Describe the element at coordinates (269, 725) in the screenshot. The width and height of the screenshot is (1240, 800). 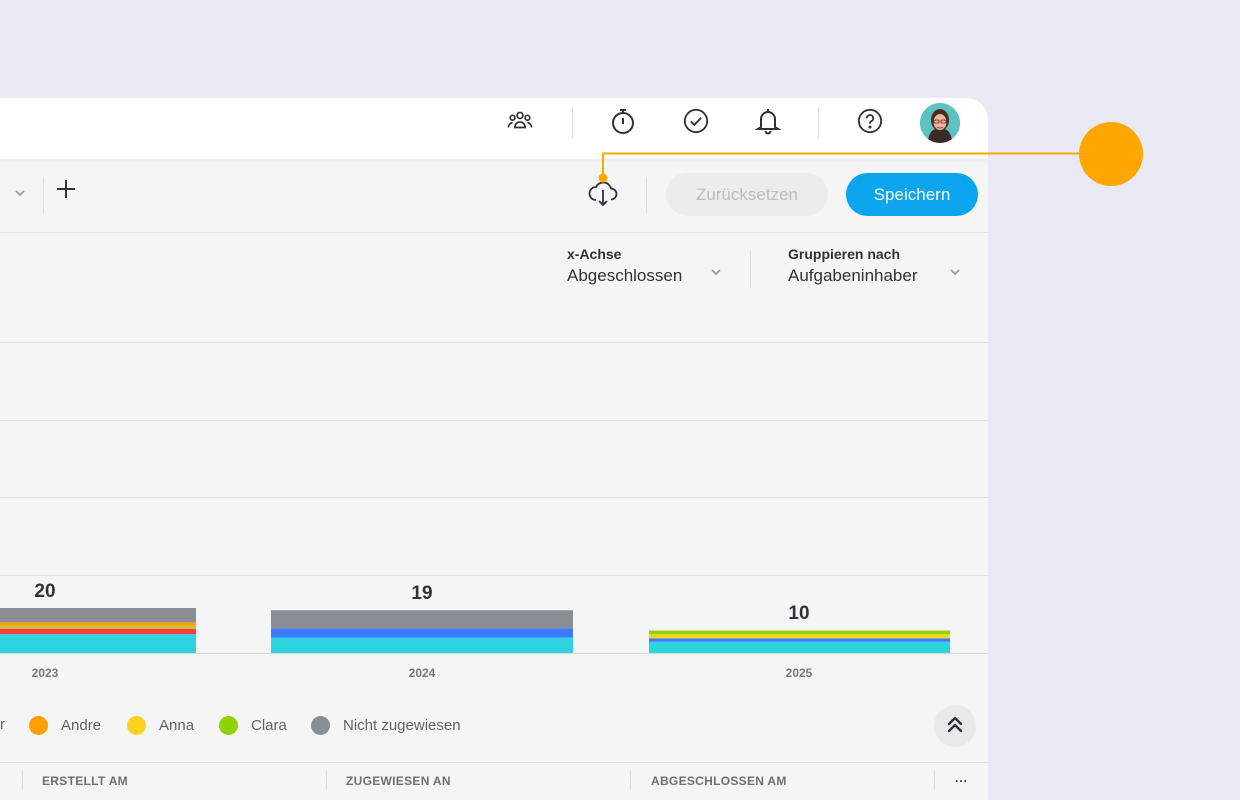
I see `legend-label: Clara` at that location.